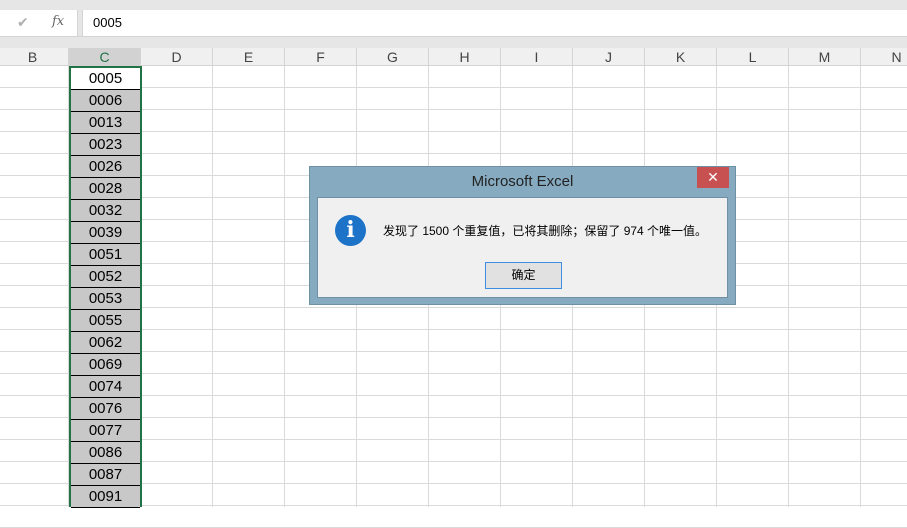 This screenshot has width=907, height=528. What do you see at coordinates (753, 57) in the screenshot?
I see `column-header-l: L` at bounding box center [753, 57].